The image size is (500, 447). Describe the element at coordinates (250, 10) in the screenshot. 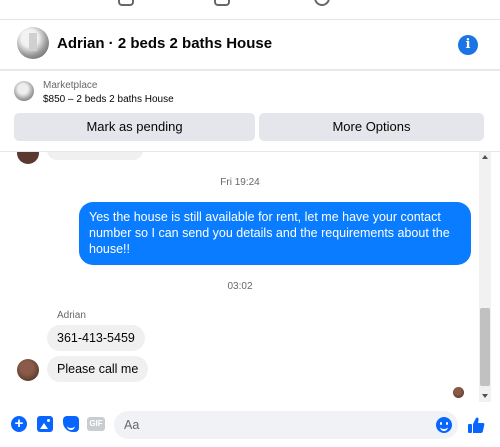

I see `top-nav-strip` at that location.